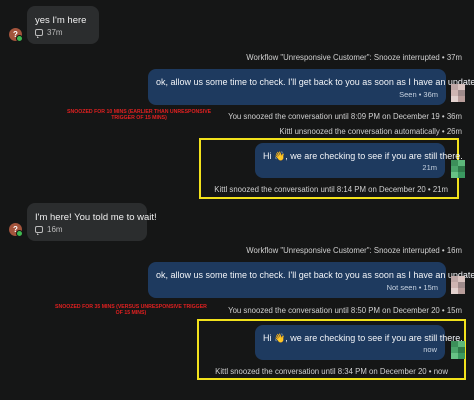 This screenshot has width=474, height=400. What do you see at coordinates (418, 94) in the screenshot?
I see `message-status: Seen • 36m` at bounding box center [418, 94].